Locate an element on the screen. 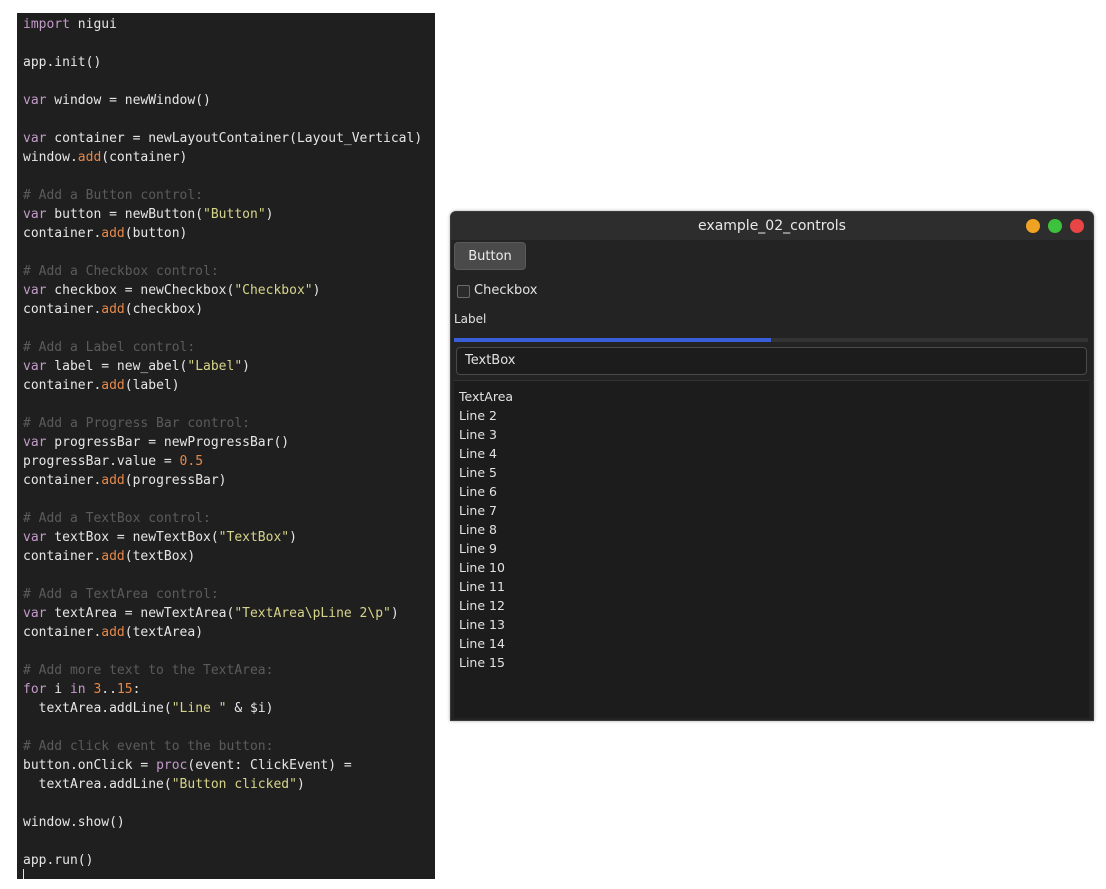 This screenshot has height=889, width=1106. window-title: example_02_controls is located at coordinates (772, 226).